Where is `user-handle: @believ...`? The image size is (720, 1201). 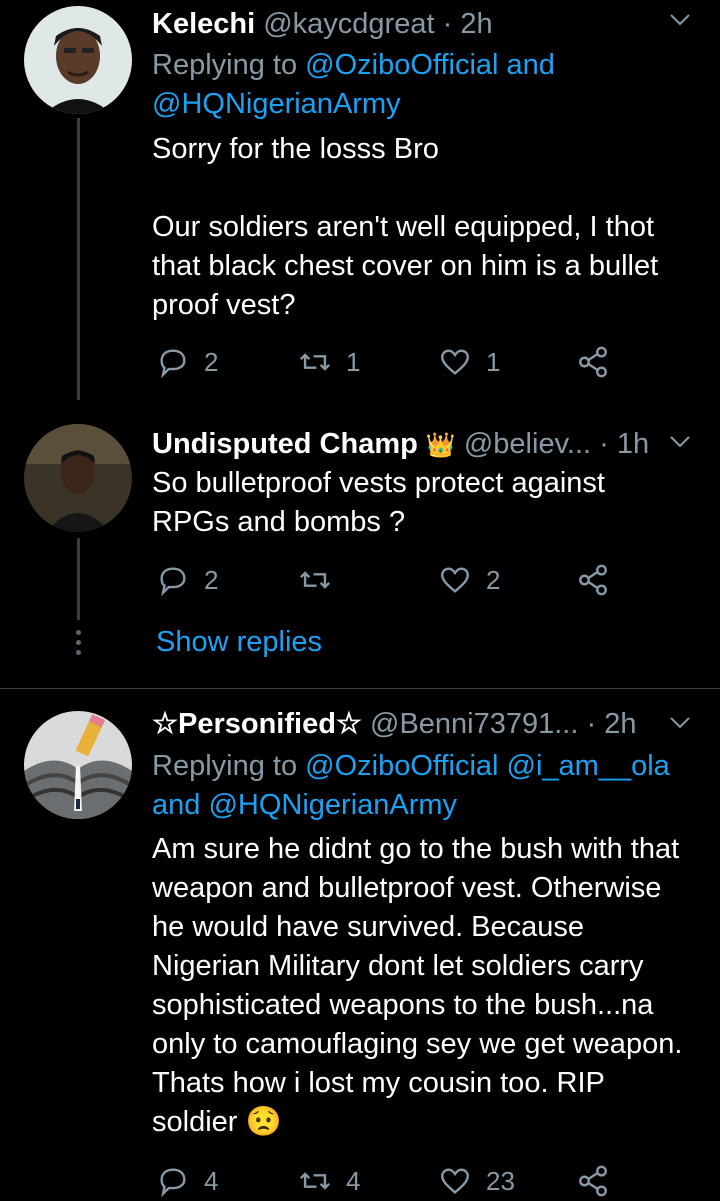
user-handle: @believ... is located at coordinates (527, 444).